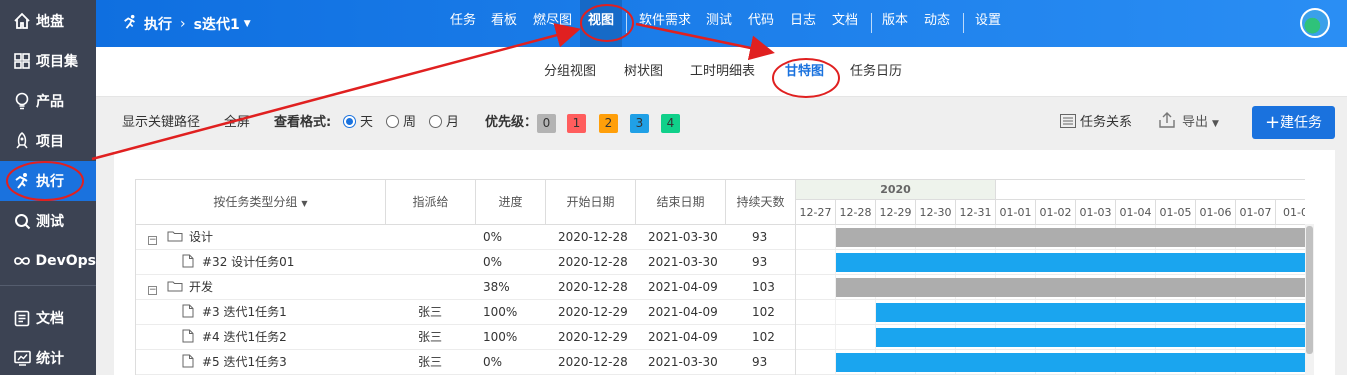 The height and width of the screenshot is (375, 1347). What do you see at coordinates (593, 287) in the screenshot?
I see `cell-start-date: 2020-12-28` at bounding box center [593, 287].